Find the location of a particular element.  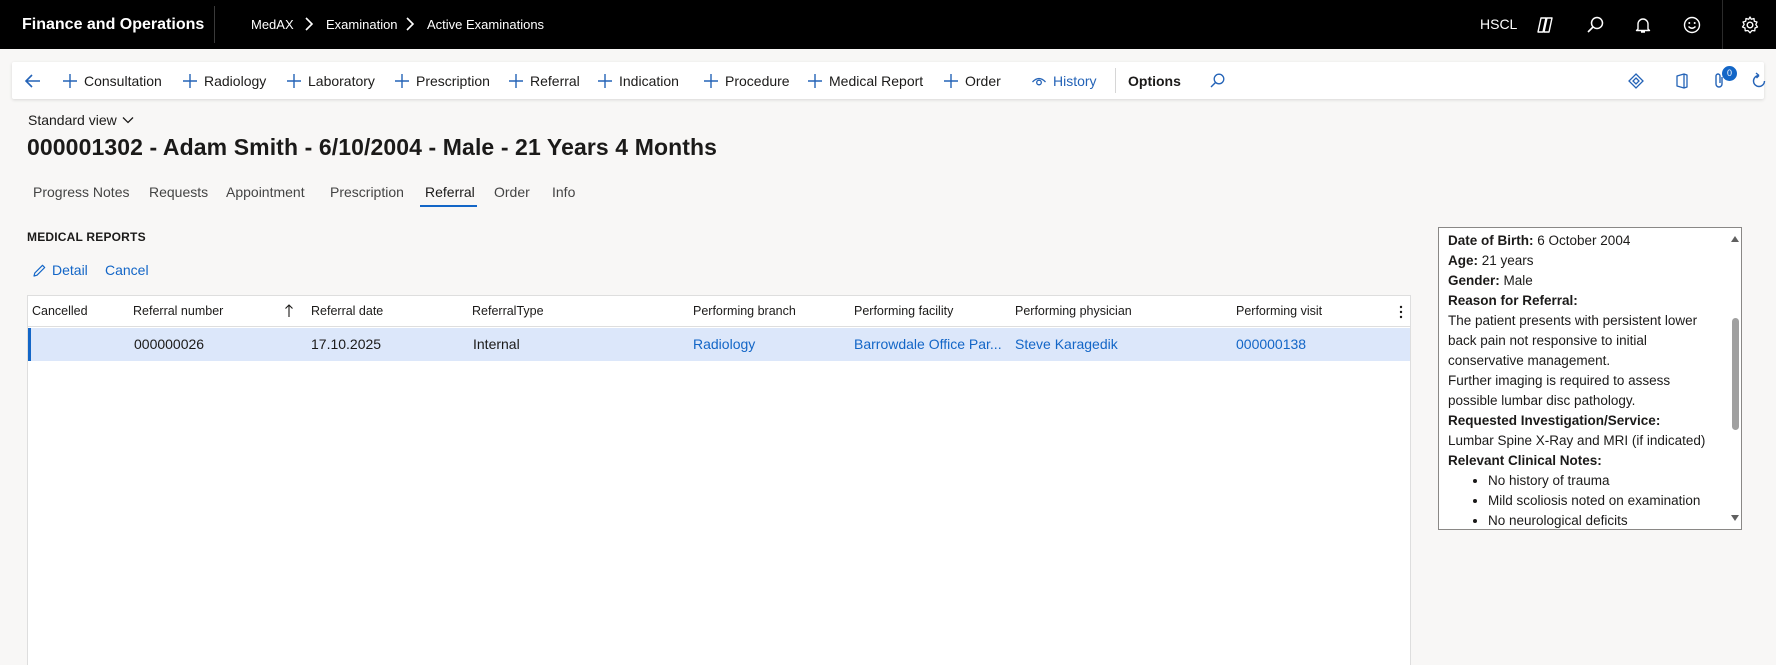

cell-referral-type: Internal is located at coordinates (496, 344).